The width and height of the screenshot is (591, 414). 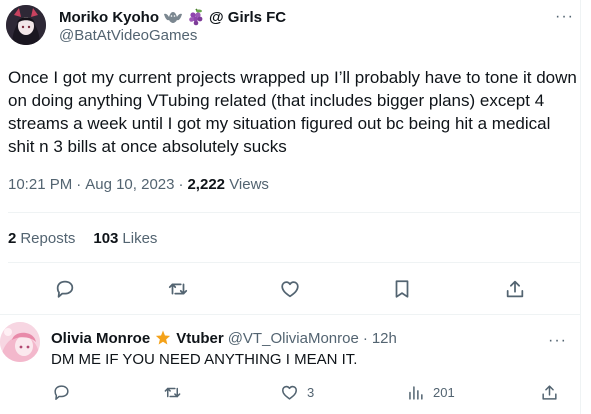 I want to click on author-avatar, so click(x=26, y=25).